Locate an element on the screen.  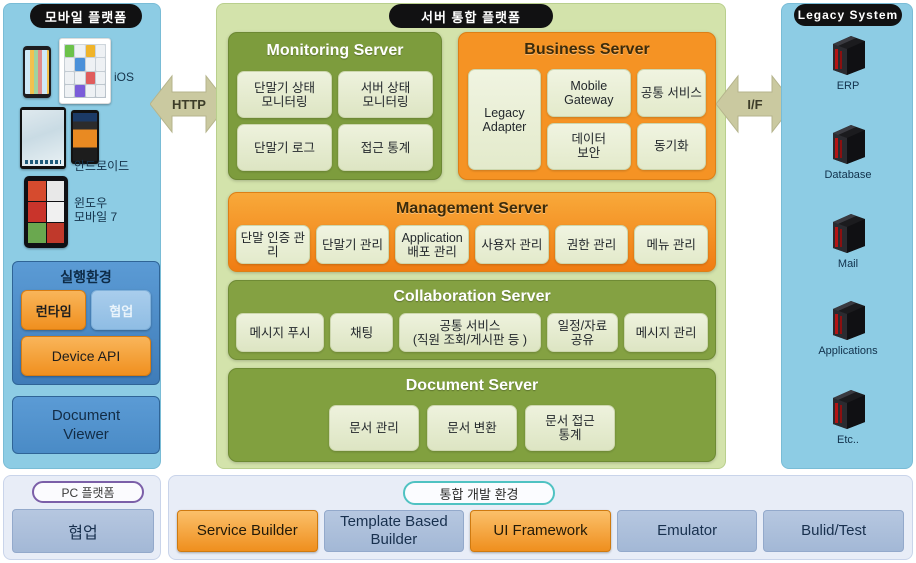
tile-common-service-collab: 공통 서비스 (직원 조회/게시판 등 ) is located at coordinates (470, 332).